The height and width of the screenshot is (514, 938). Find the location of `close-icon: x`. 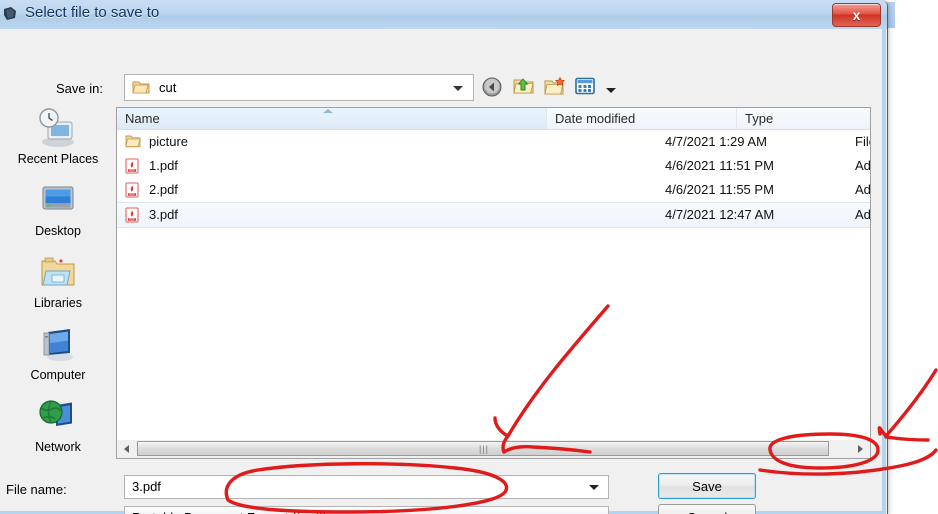

close-icon: x is located at coordinates (856, 15).